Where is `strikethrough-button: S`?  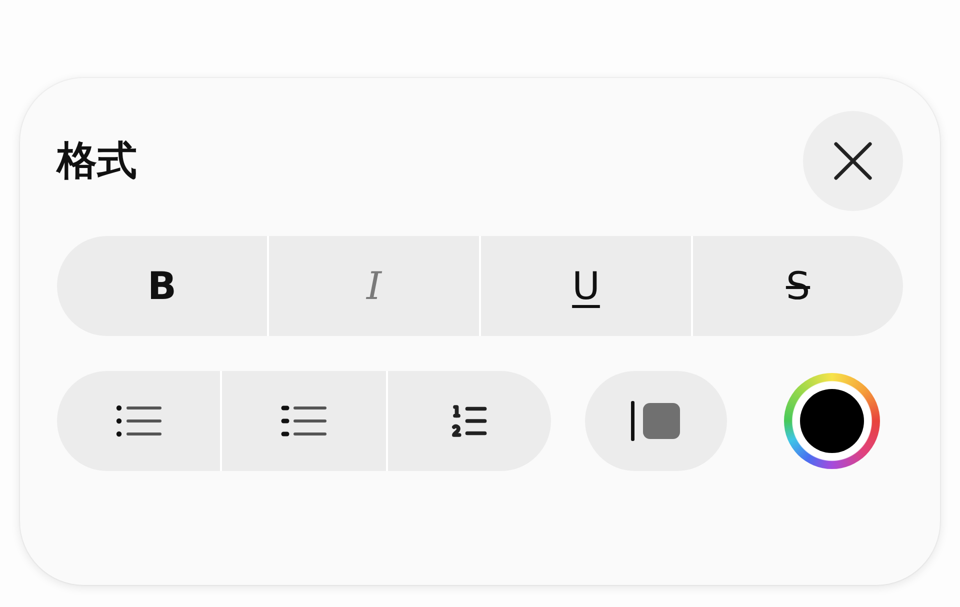 strikethrough-button: S is located at coordinates (797, 286).